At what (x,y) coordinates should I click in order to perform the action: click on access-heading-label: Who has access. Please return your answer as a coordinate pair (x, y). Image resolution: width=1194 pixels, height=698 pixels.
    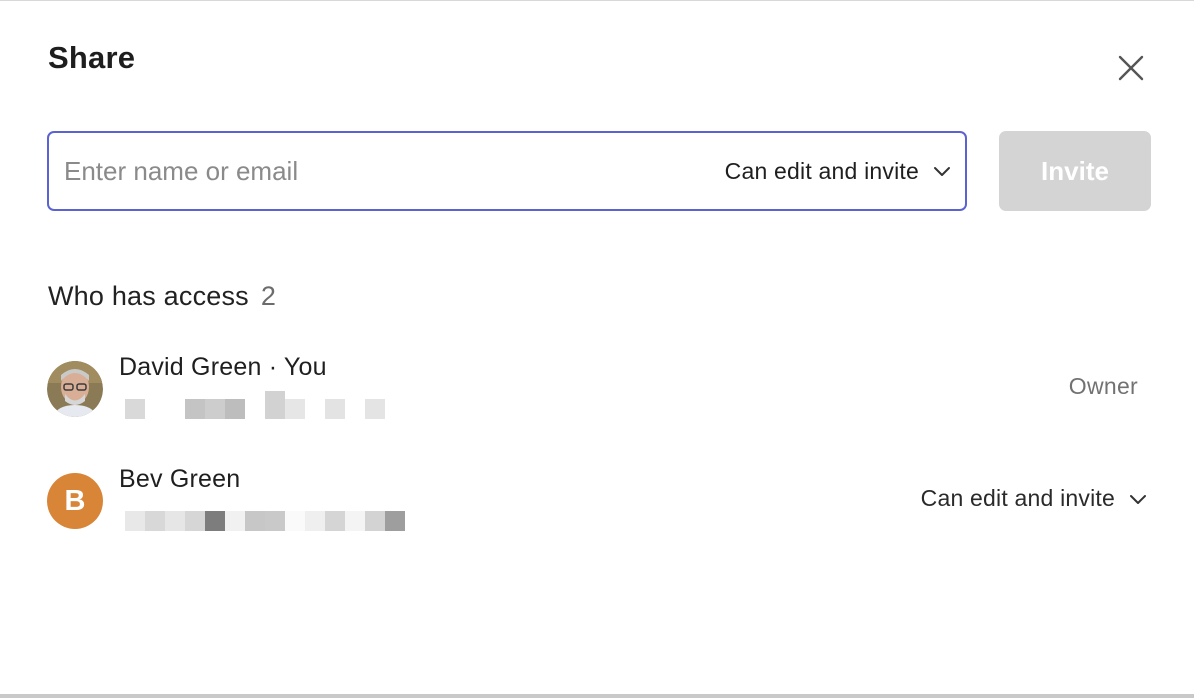
    Looking at the image, I should click on (148, 296).